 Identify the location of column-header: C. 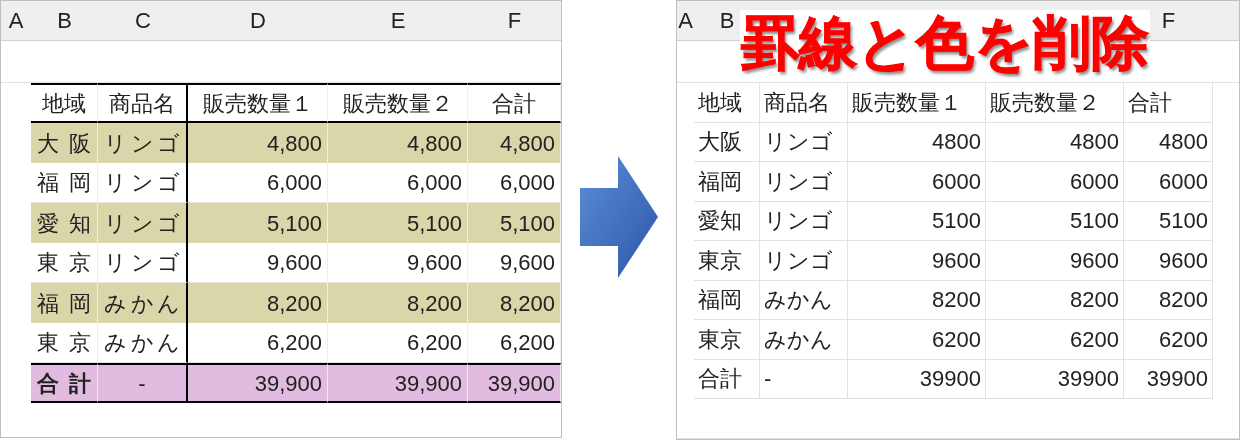
(143, 20).